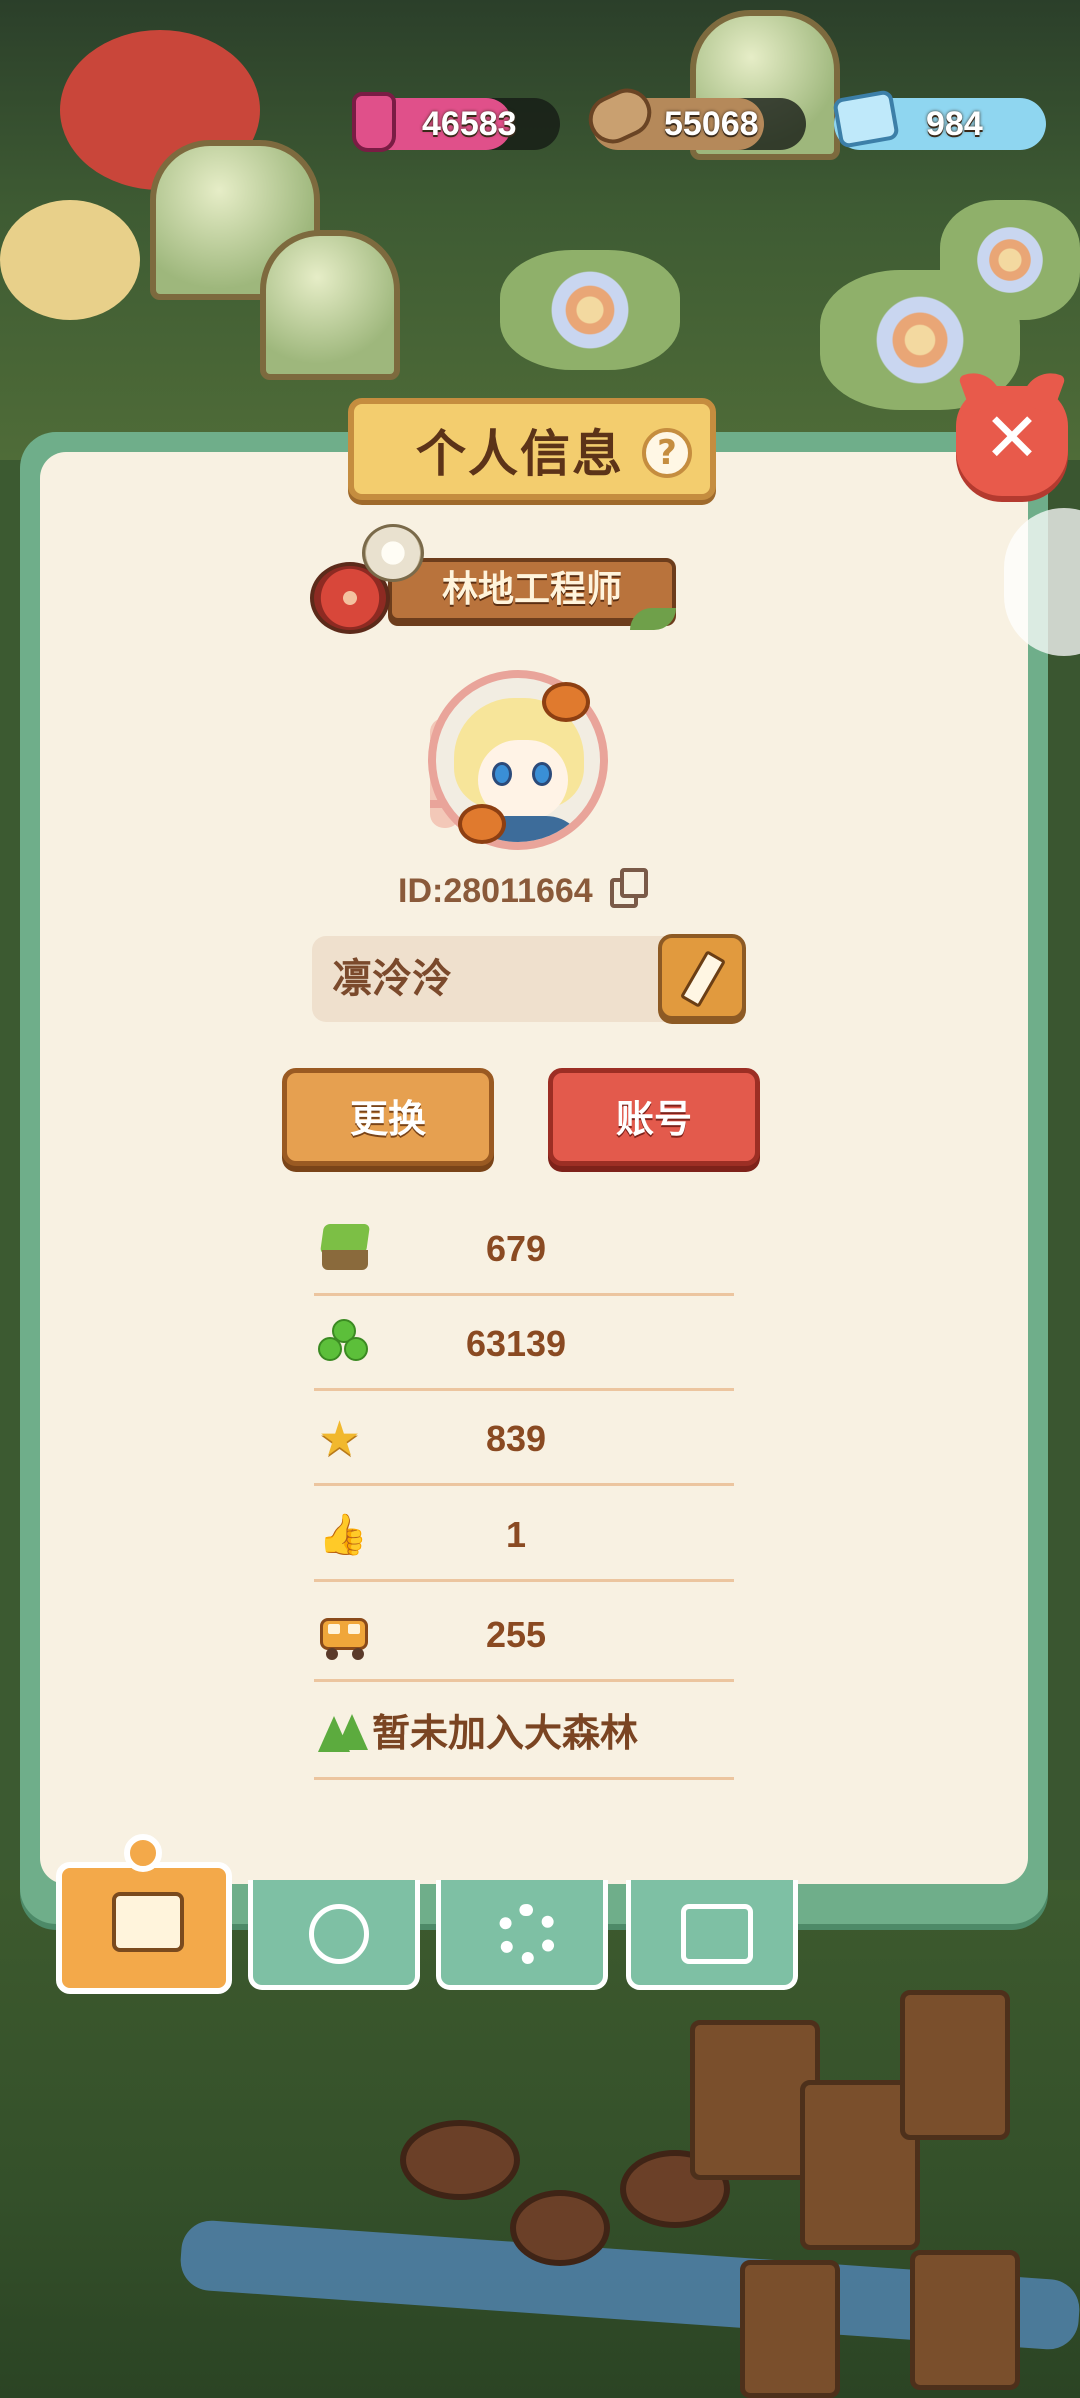 The image size is (1080, 2398). Describe the element at coordinates (1012, 438) in the screenshot. I see `close-icon: ✕` at that location.